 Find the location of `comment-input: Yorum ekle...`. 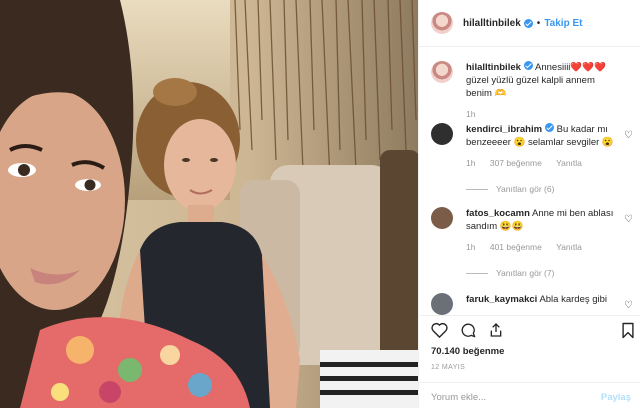

comment-input: Yorum ekle... is located at coordinates (458, 397).